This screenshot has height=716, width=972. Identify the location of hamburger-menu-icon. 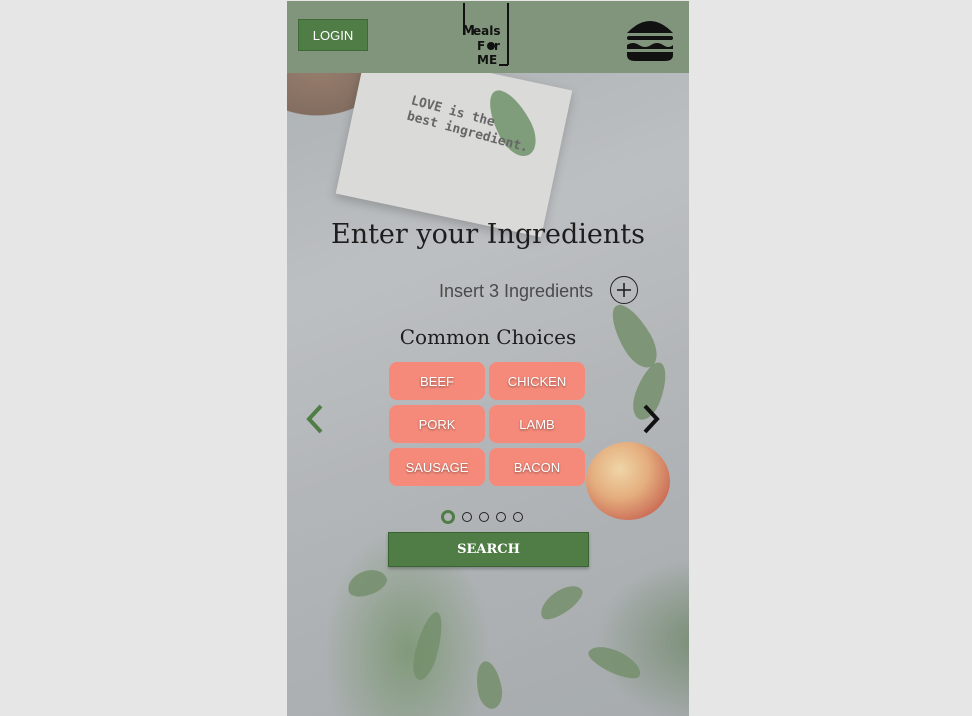
(650, 39).